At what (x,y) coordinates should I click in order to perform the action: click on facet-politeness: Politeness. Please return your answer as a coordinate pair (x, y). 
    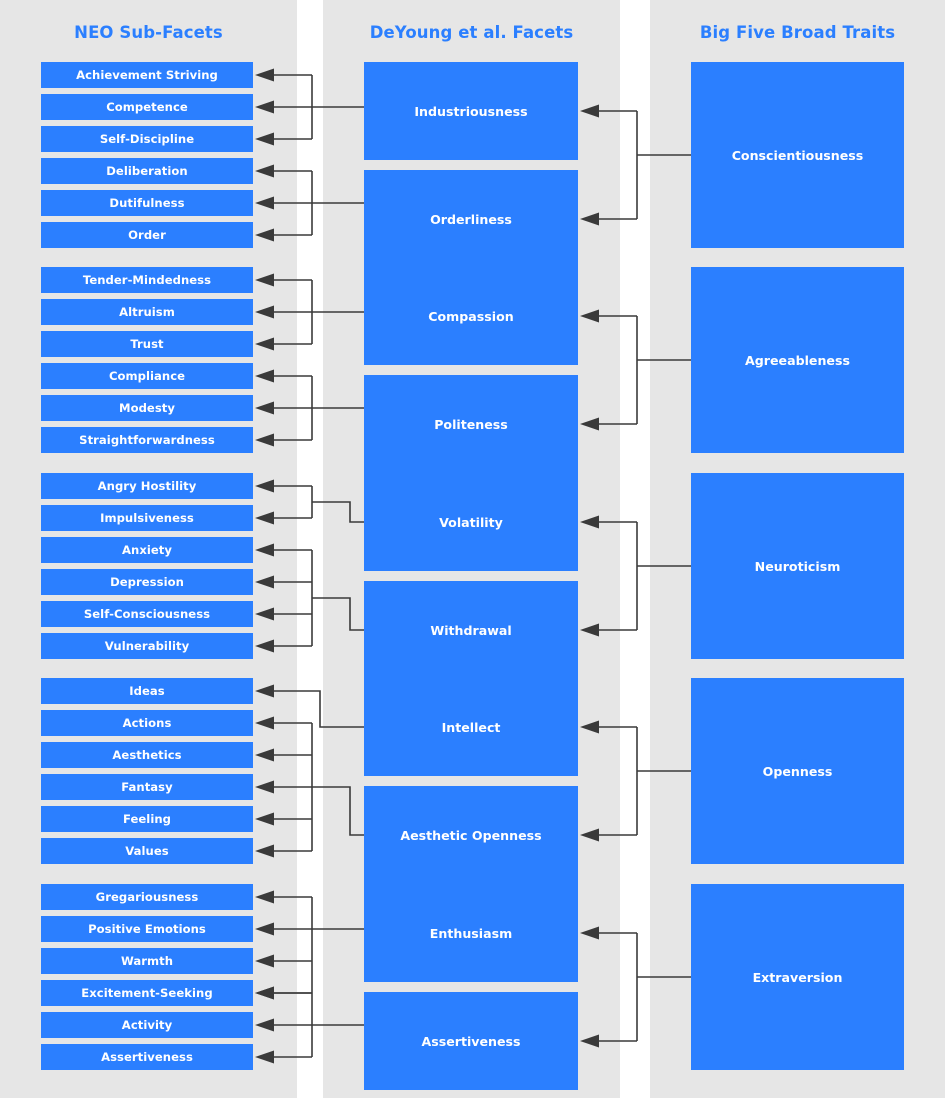
    Looking at the image, I should click on (471, 424).